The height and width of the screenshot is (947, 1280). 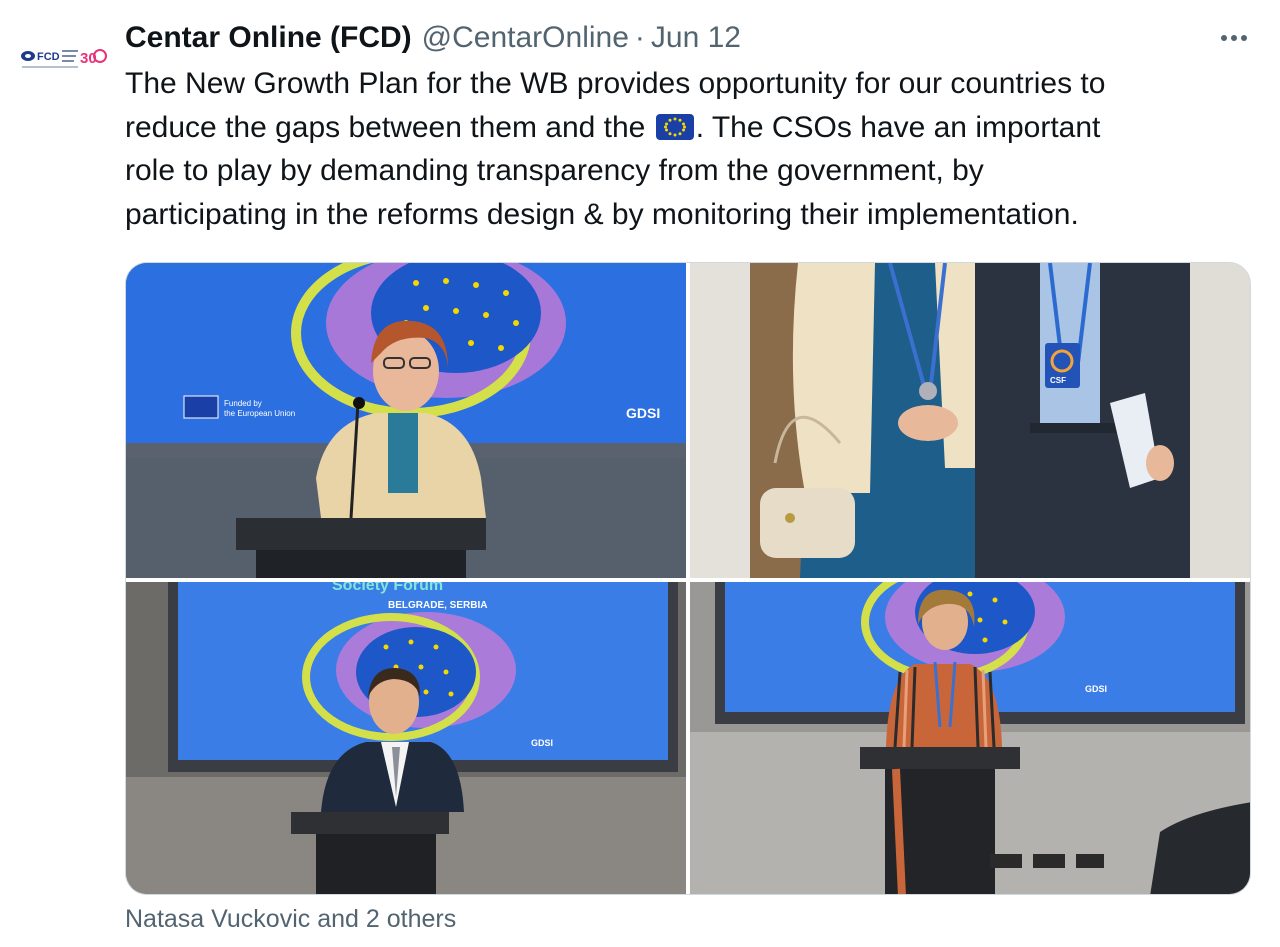 What do you see at coordinates (268, 38) in the screenshot?
I see `author-name: Centar Online (FCD)` at bounding box center [268, 38].